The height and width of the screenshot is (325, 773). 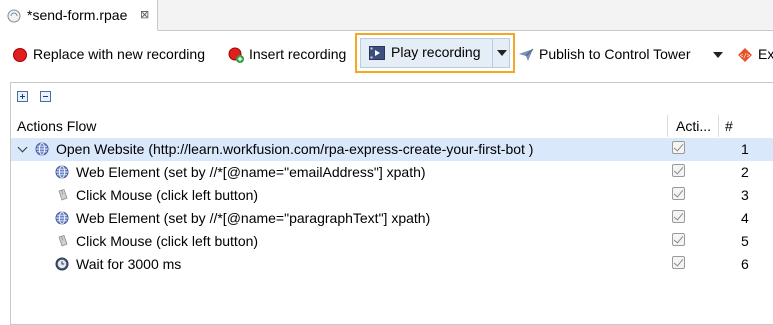 I want to click on file-icon, so click(x=14, y=16).